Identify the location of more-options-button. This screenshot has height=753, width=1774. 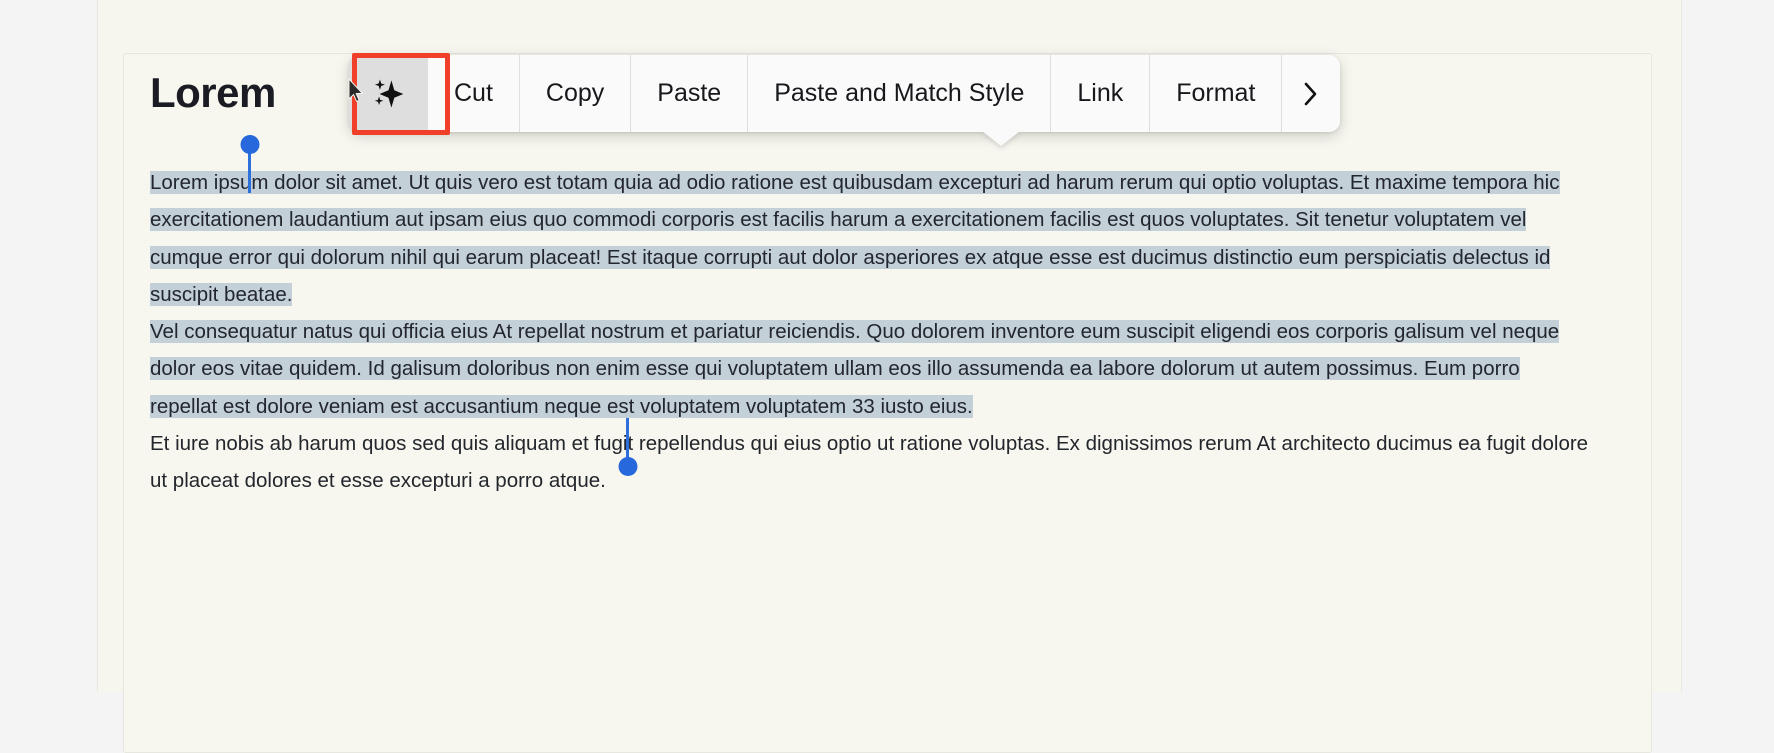
(1311, 93).